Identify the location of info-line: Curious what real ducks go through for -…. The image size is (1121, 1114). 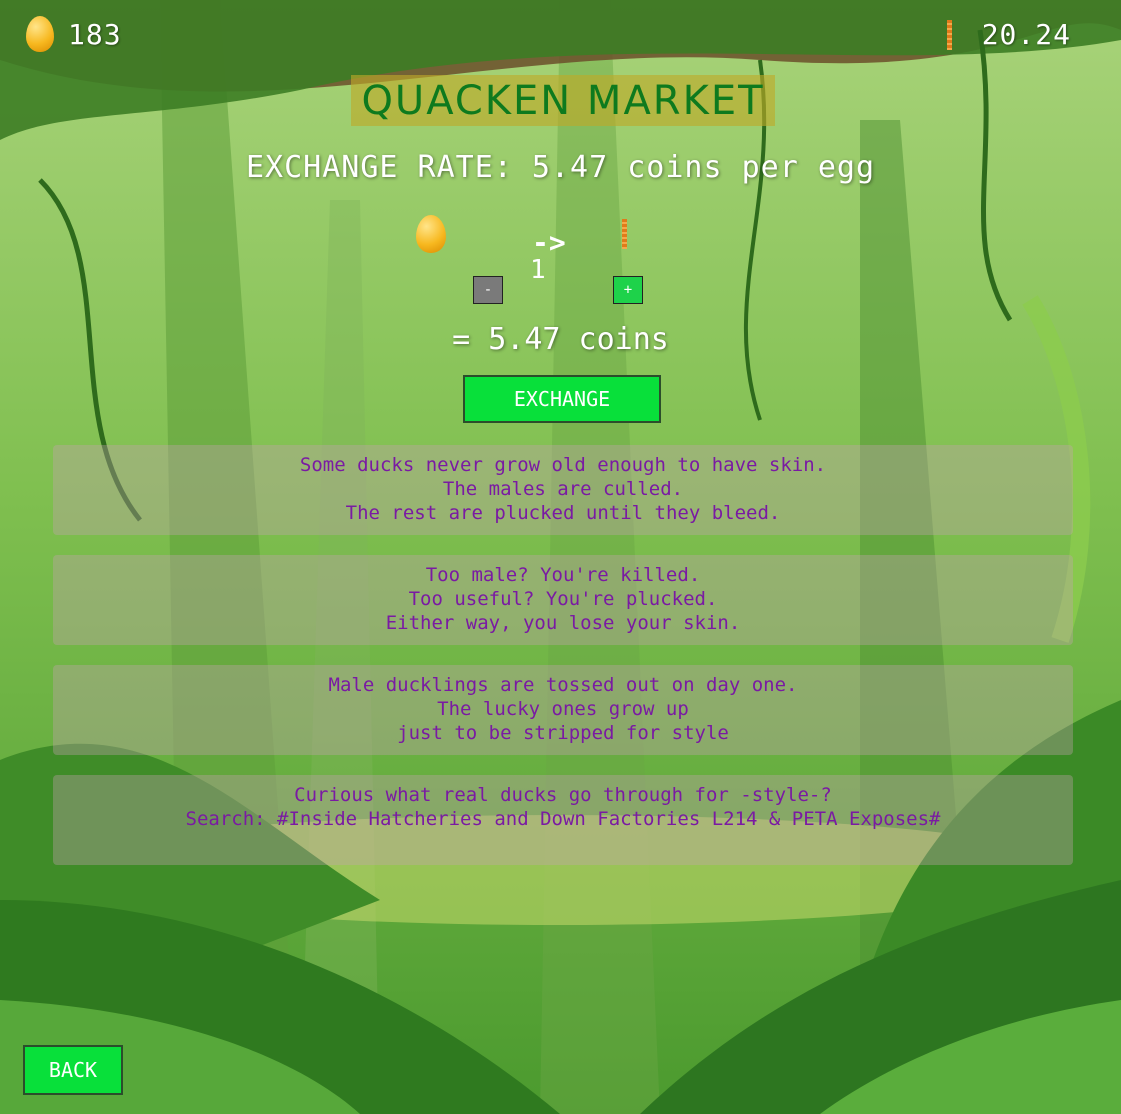
(563, 795).